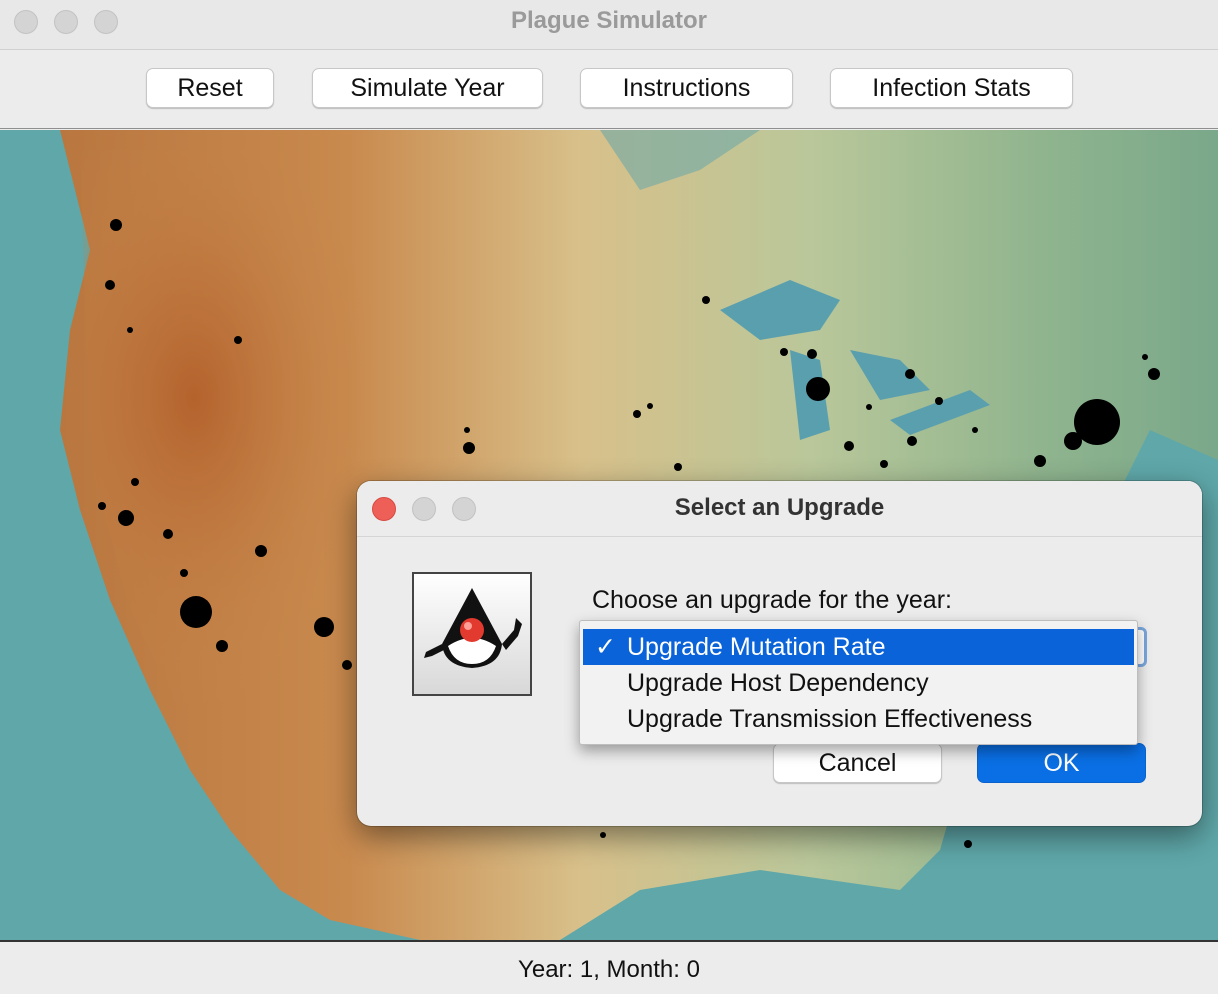  Describe the element at coordinates (857, 763) in the screenshot. I see `cancel-button: Cancel` at that location.